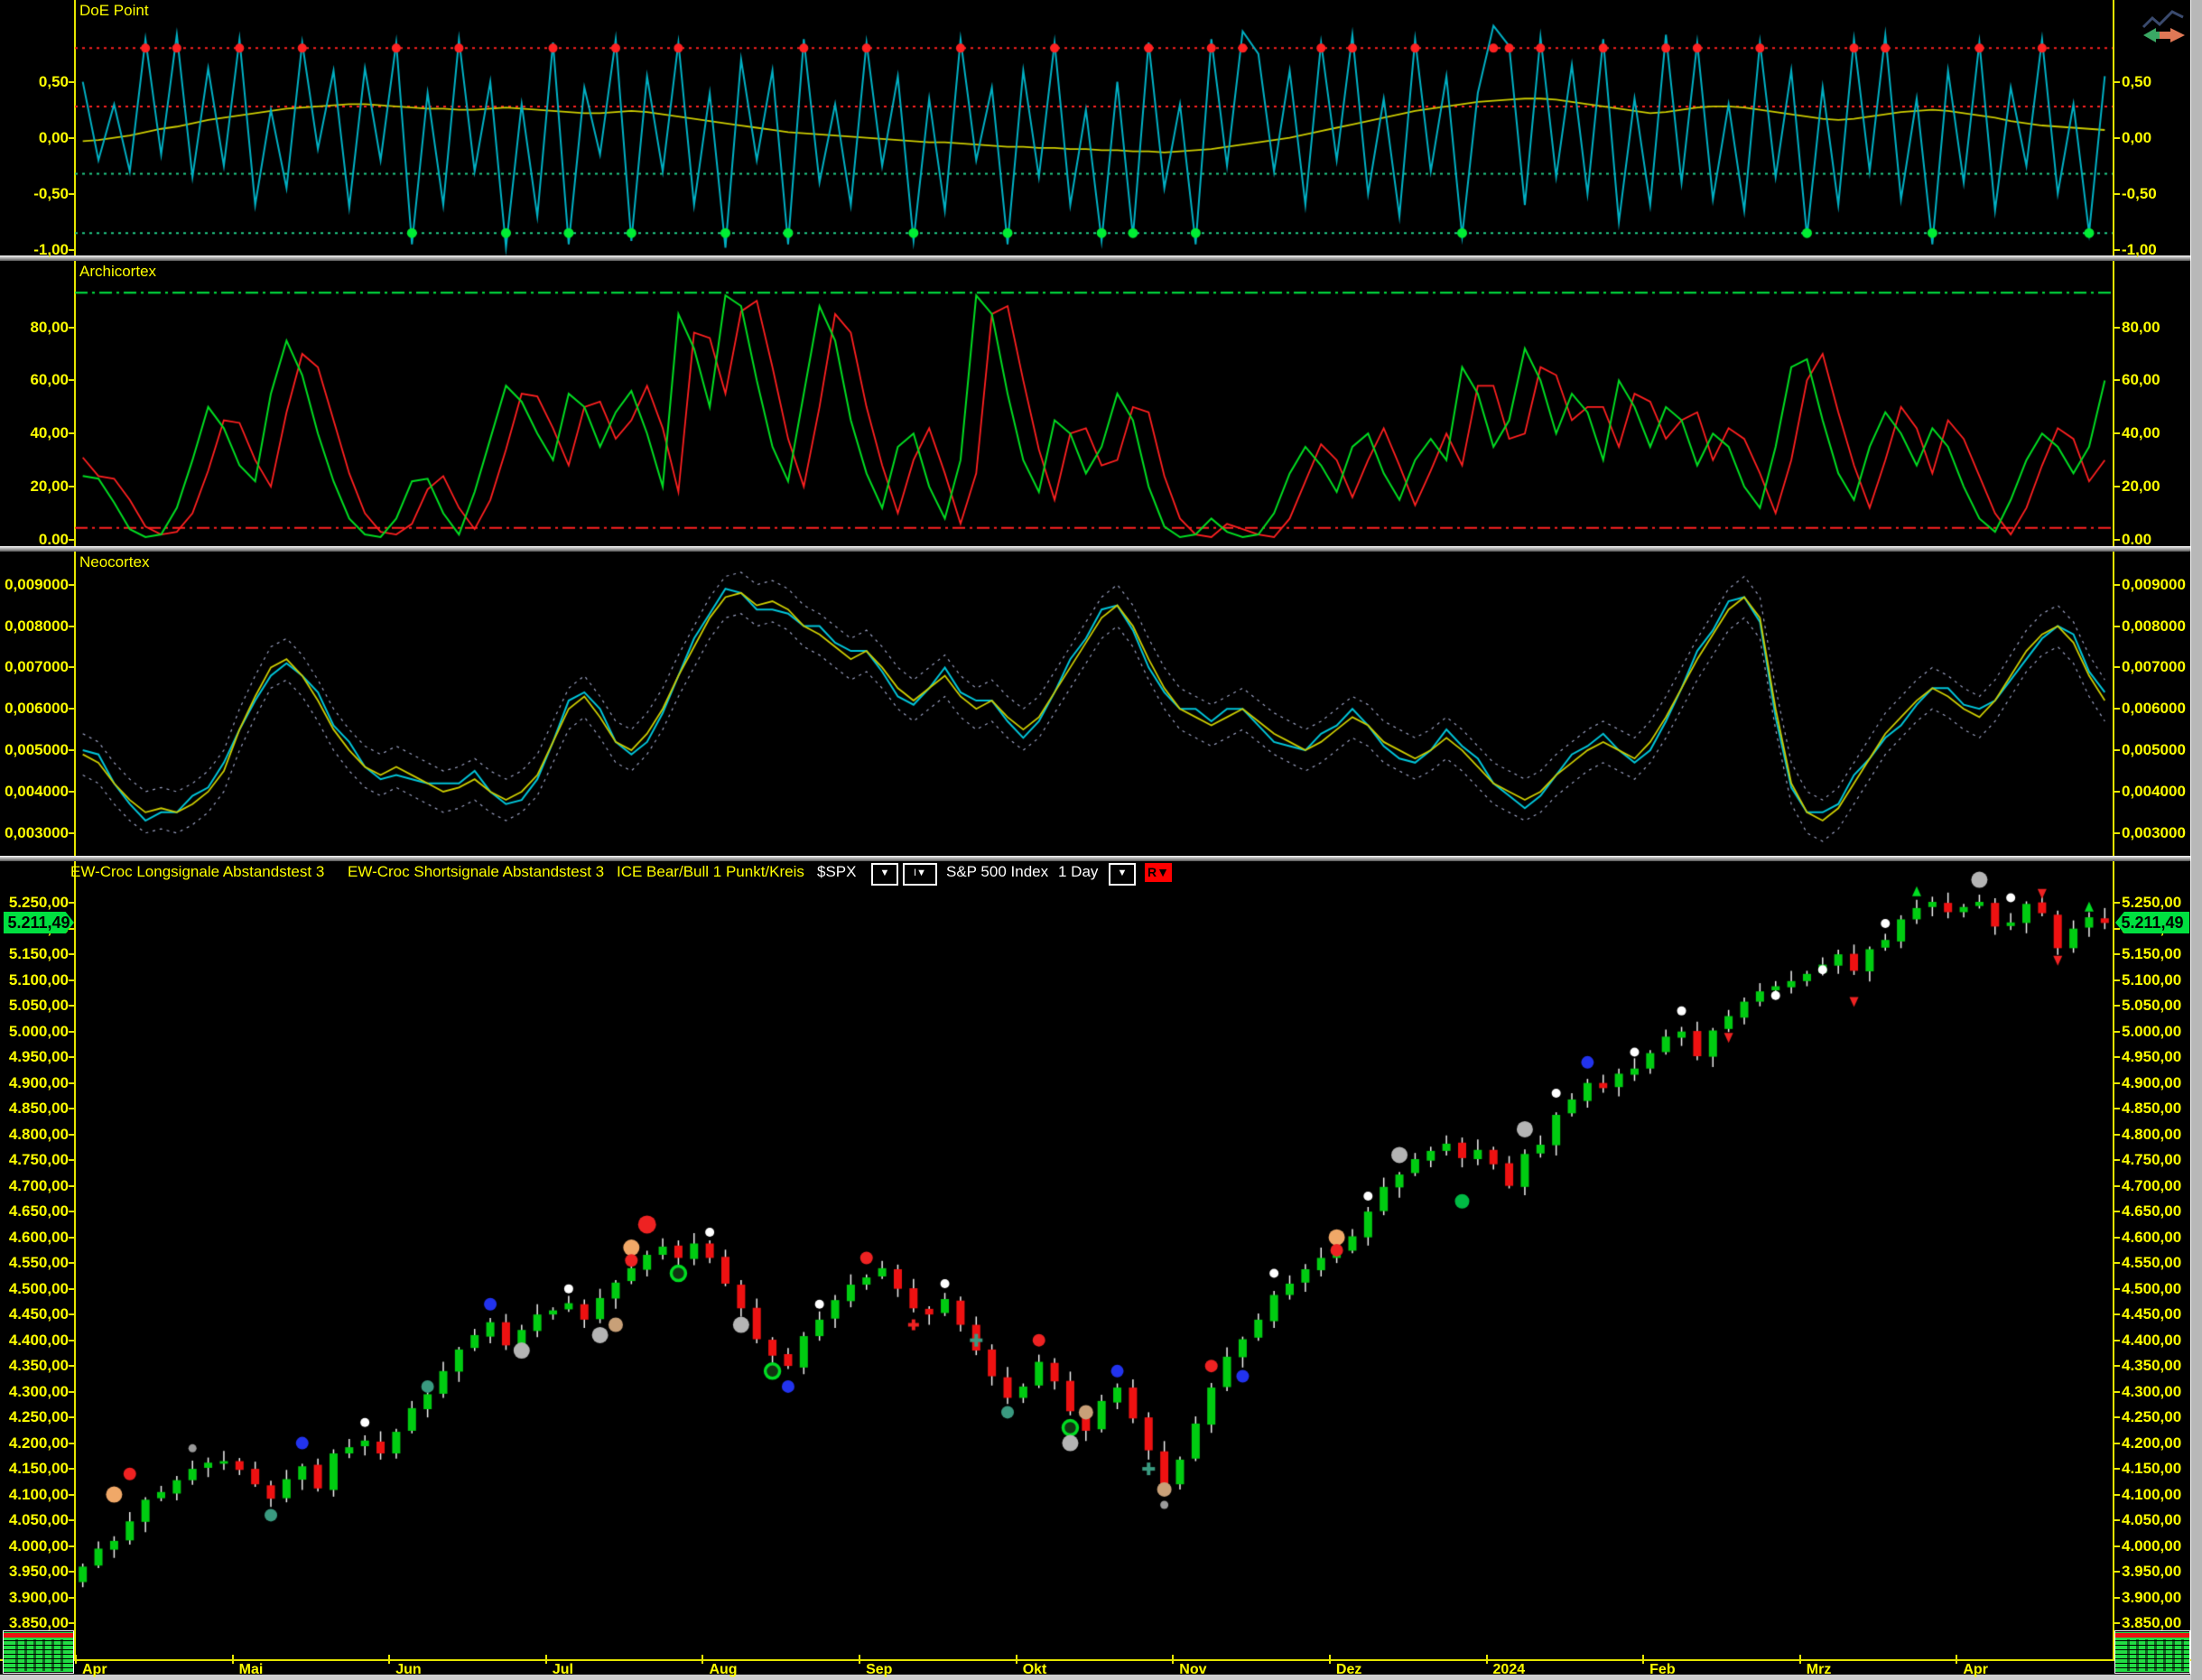 This screenshot has width=2202, height=1680. Describe the element at coordinates (884, 874) in the screenshot. I see `symbol-dropdown: ▼` at that location.